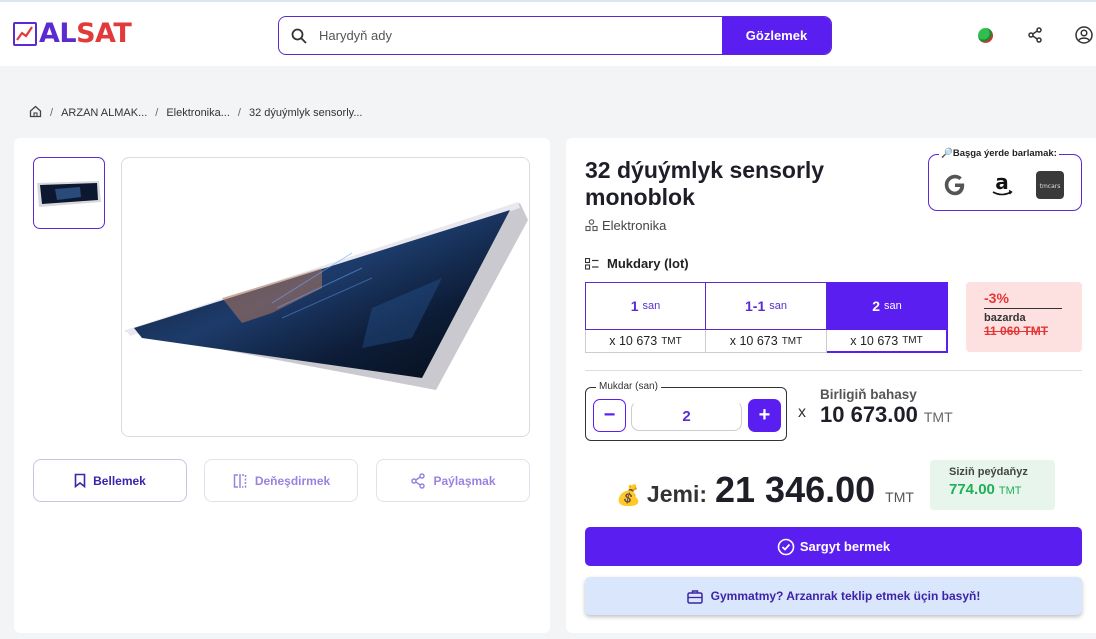 Image resolution: width=1096 pixels, height=639 pixels. Describe the element at coordinates (988, 472) in the screenshot. I see `savings-label: Siziň peýdaňyz` at that location.